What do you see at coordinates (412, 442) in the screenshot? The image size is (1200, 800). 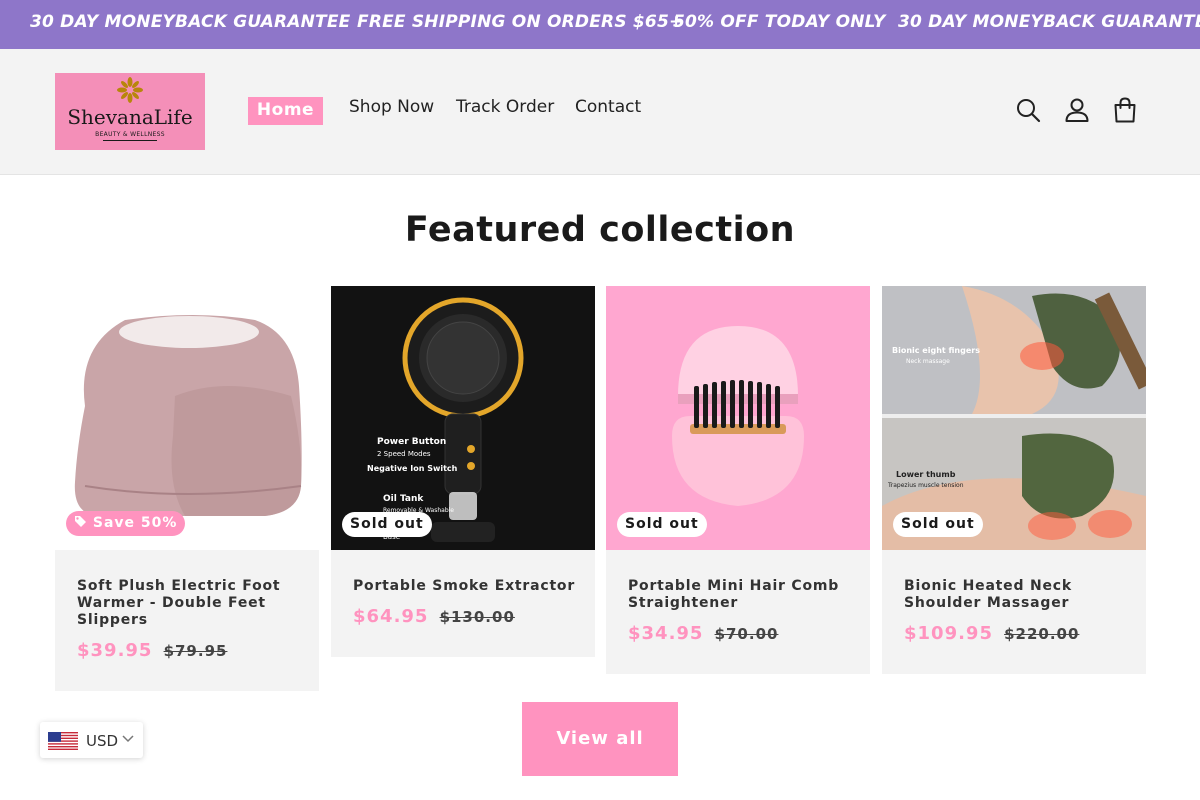 I see `callout-label: Power Button` at bounding box center [412, 442].